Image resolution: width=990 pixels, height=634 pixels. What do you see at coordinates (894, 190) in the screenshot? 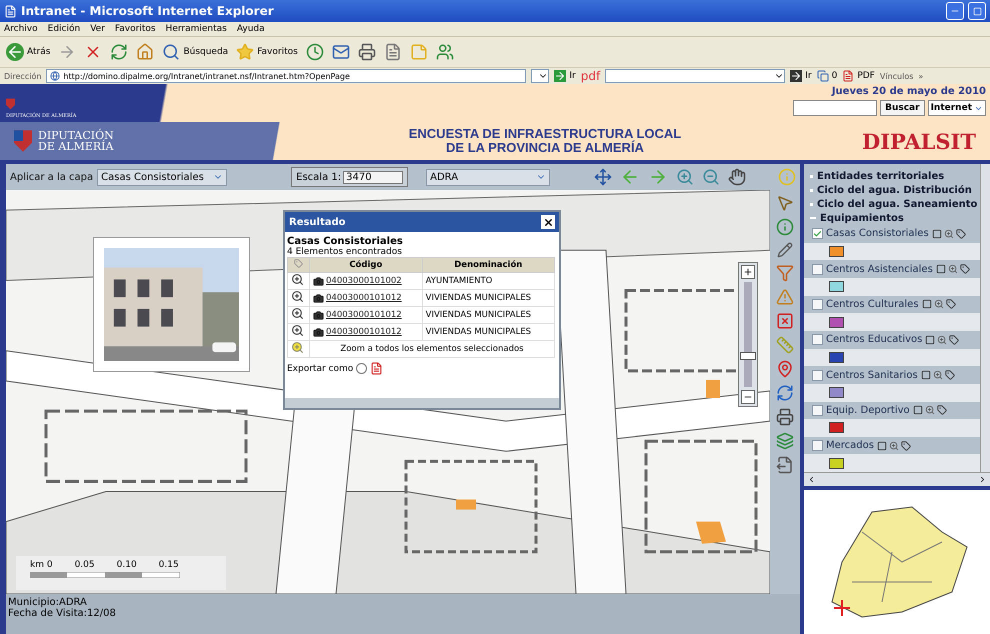
I see `layer-group: Ciclo del agua. Distribución` at bounding box center [894, 190].